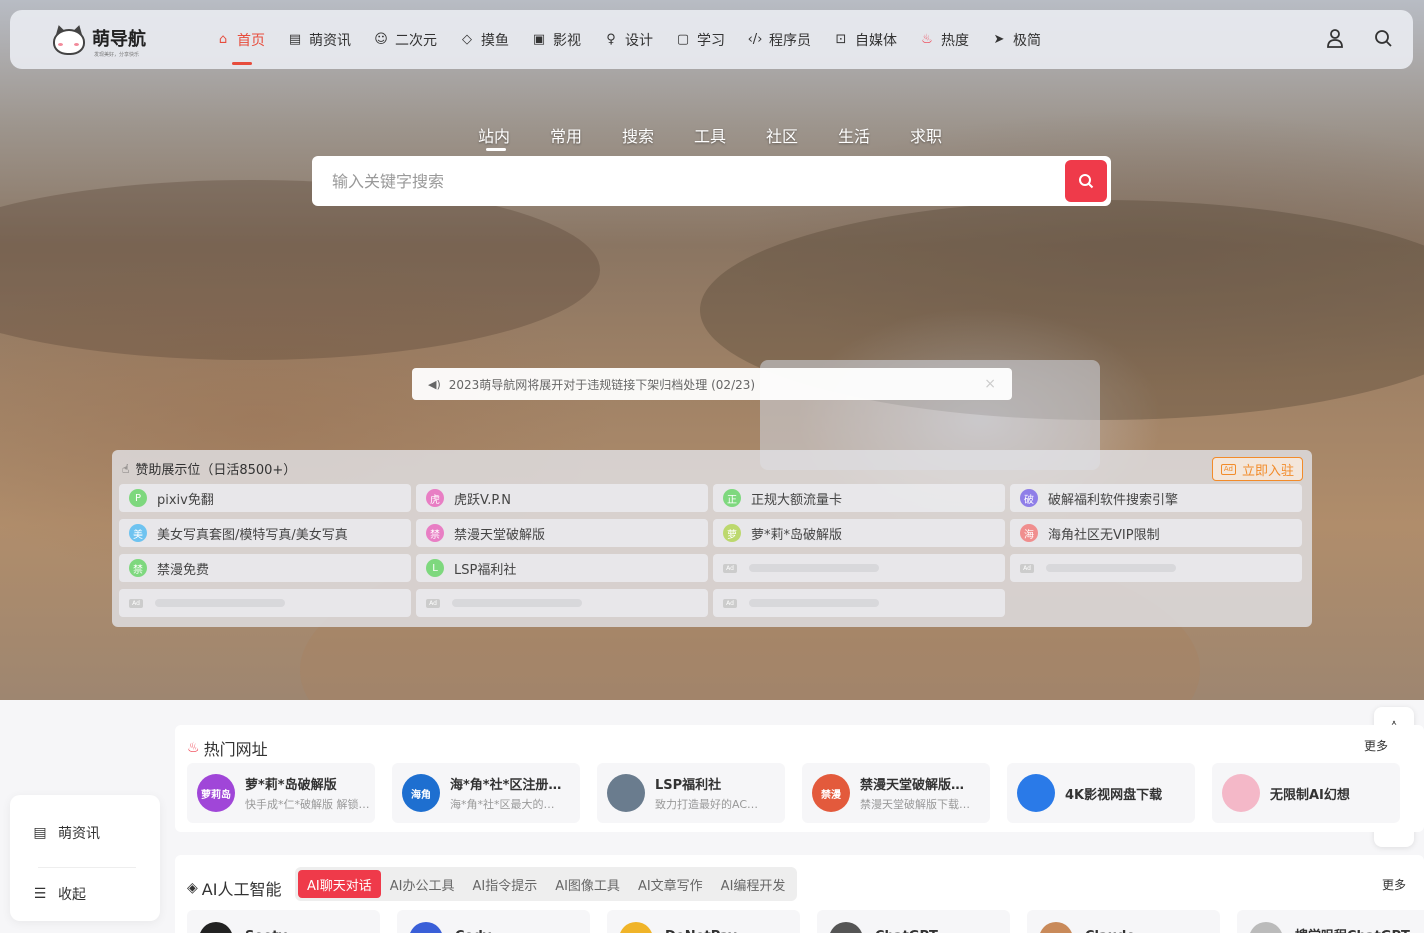  I want to click on search-tab-life: 生活, so click(874, 135).